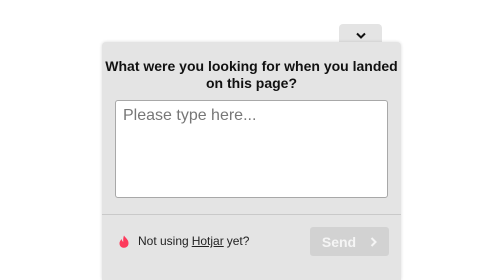 The image size is (500, 280). I want to click on footer-divider, so click(251, 214).